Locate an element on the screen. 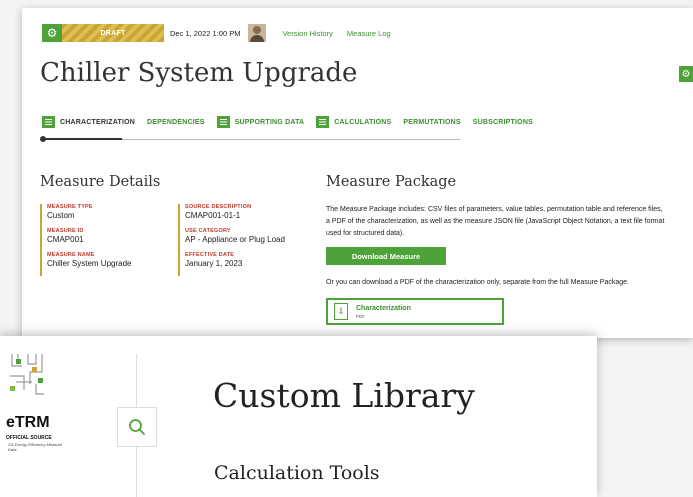 This screenshot has height=497, width=693. field-measure-type: MEASURE TYPE Custom is located at coordinates (109, 212).